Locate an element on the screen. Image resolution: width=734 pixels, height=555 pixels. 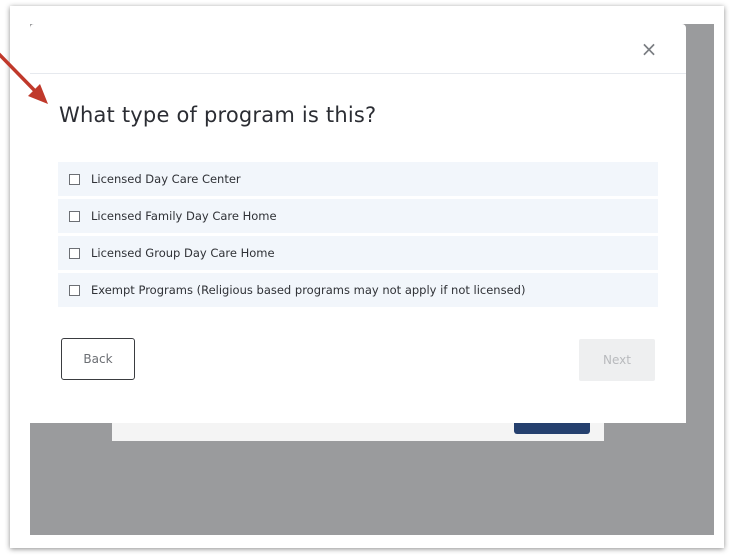
back-button: Back is located at coordinates (98, 359).